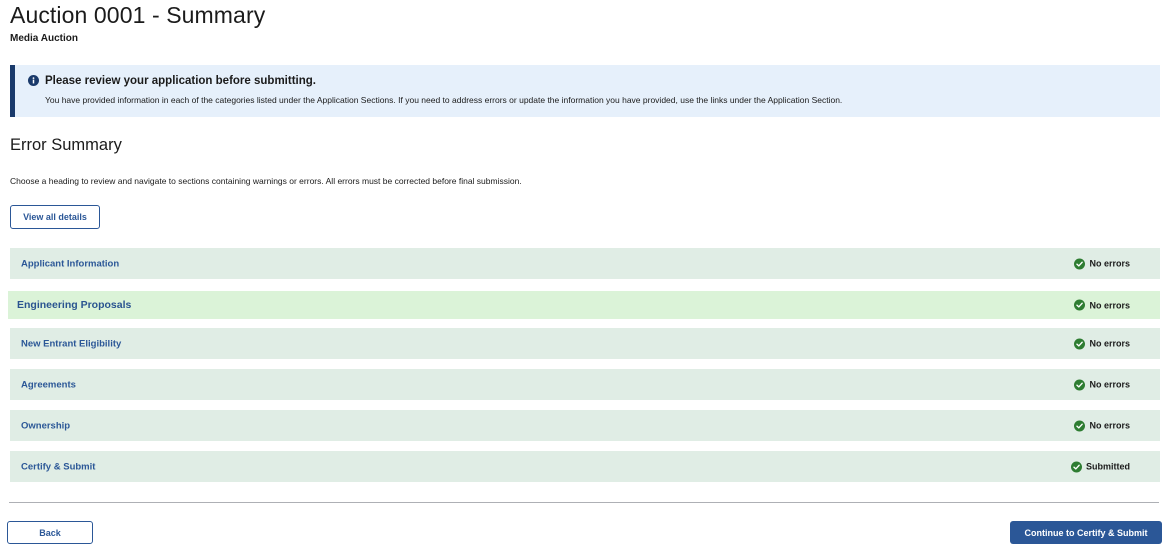 The image size is (1171, 555). What do you see at coordinates (48, 384) in the screenshot?
I see `accordion-row-label: Agreements` at bounding box center [48, 384].